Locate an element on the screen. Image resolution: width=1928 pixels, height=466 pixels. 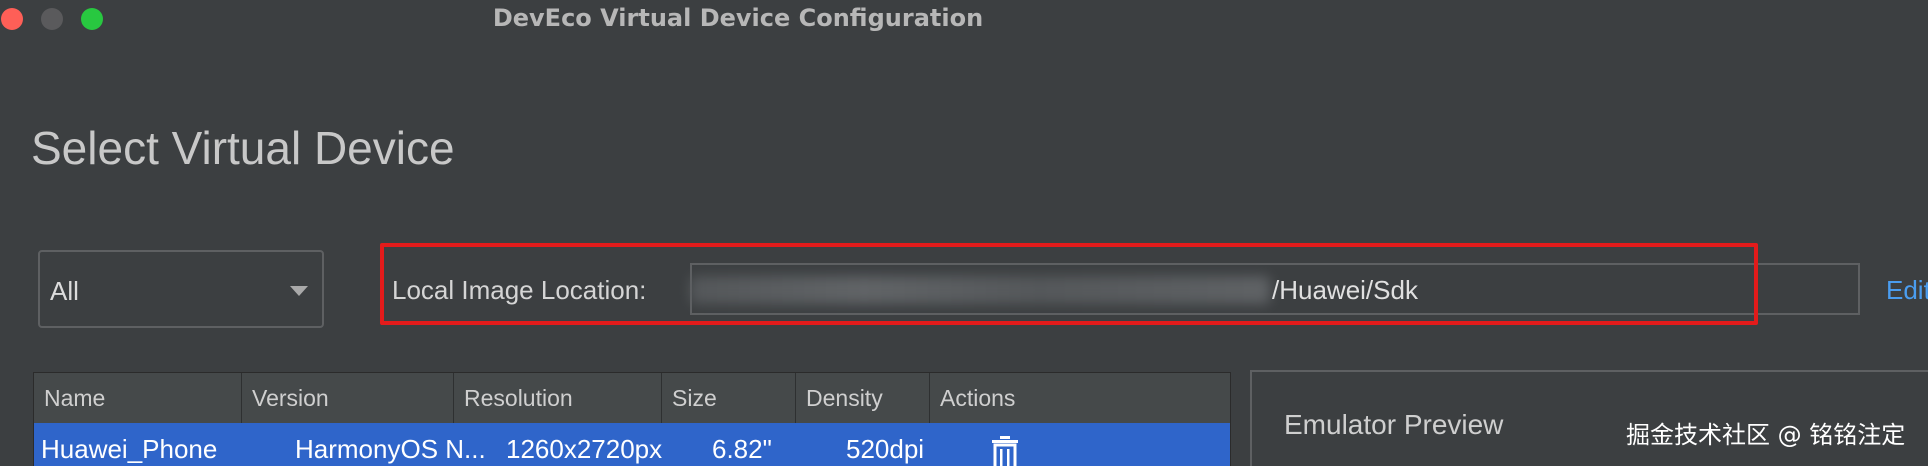
page-title: Select Virtual Device is located at coordinates (243, 148).